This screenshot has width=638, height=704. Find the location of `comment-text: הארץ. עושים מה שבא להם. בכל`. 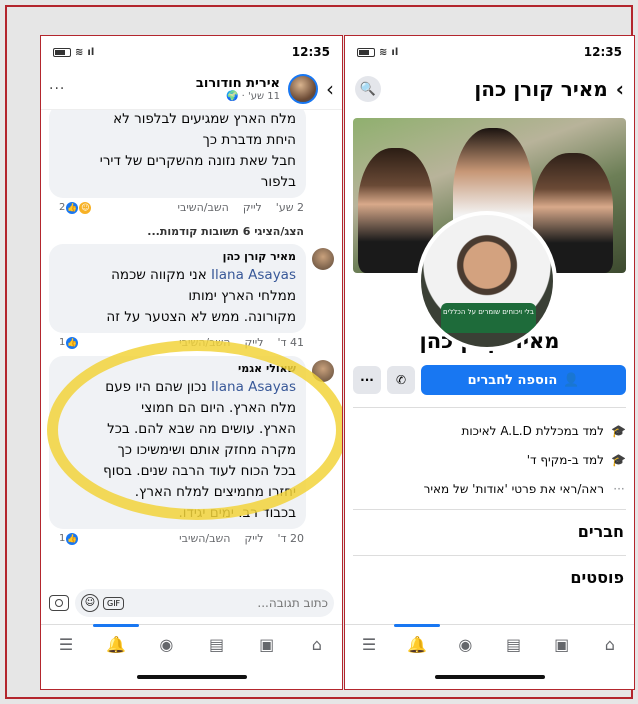

comment-text: הארץ. עושים מה שבא להם. בכל is located at coordinates (201, 429).